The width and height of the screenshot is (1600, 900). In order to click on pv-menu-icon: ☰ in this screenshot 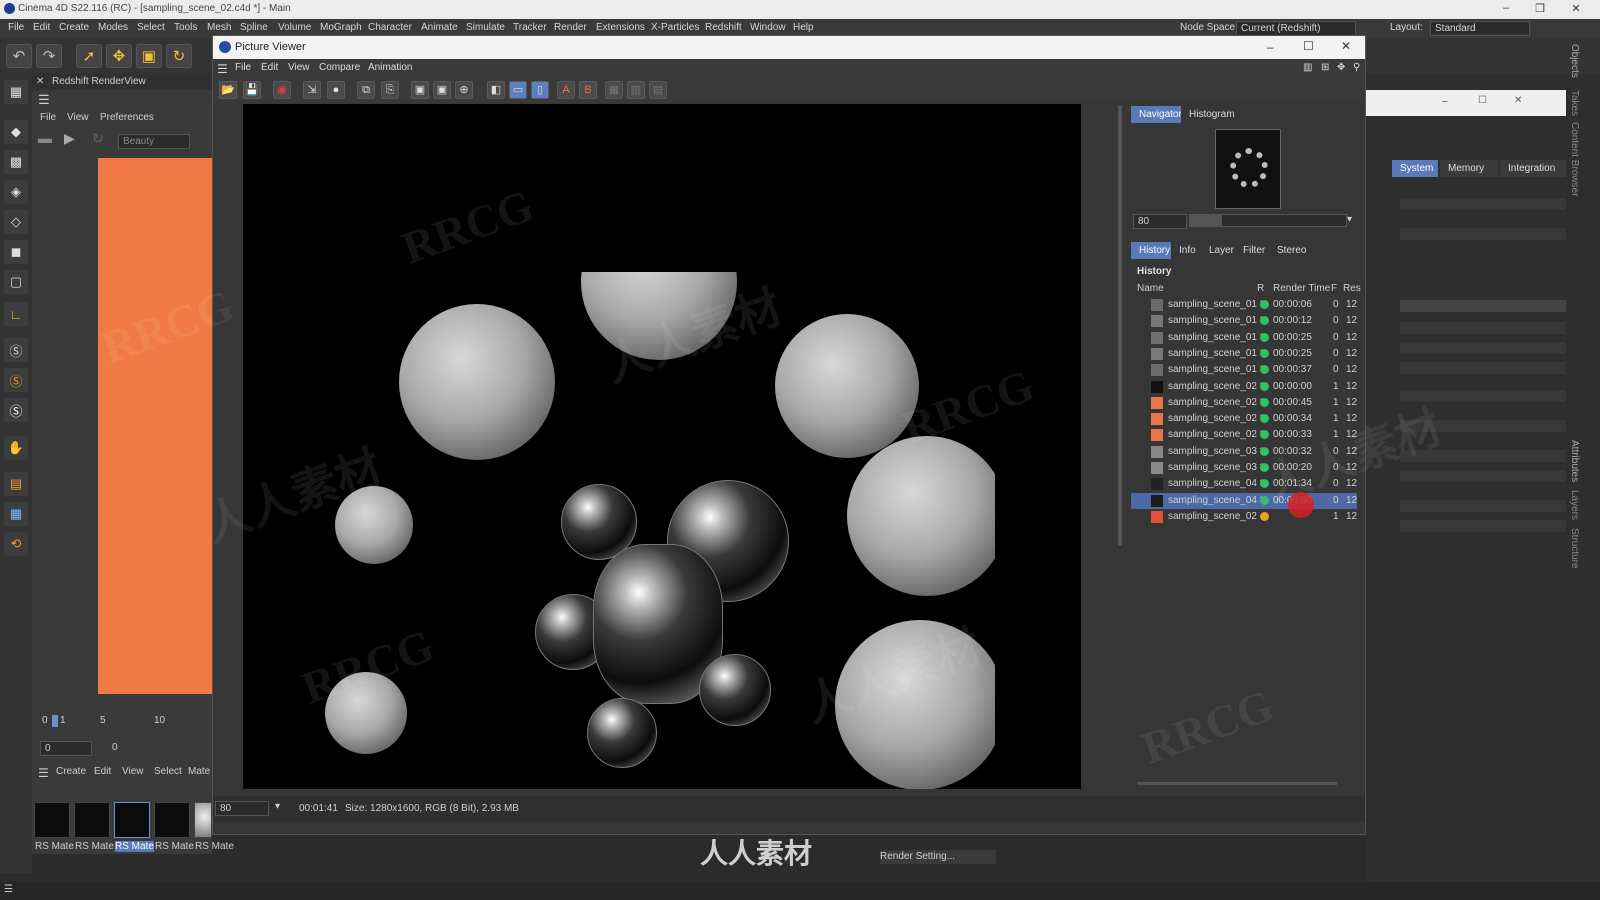, I will do `click(222, 69)`.